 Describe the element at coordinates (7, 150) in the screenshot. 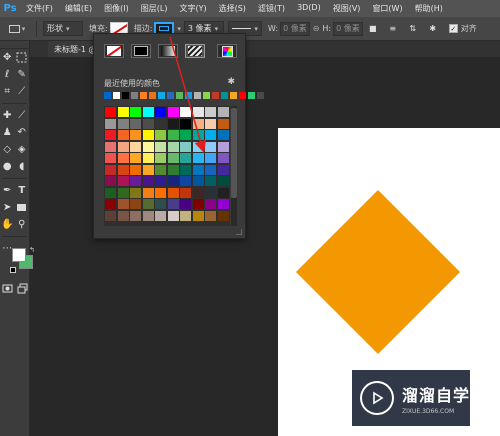

I see `eraser-tool-icon: ◇` at that location.